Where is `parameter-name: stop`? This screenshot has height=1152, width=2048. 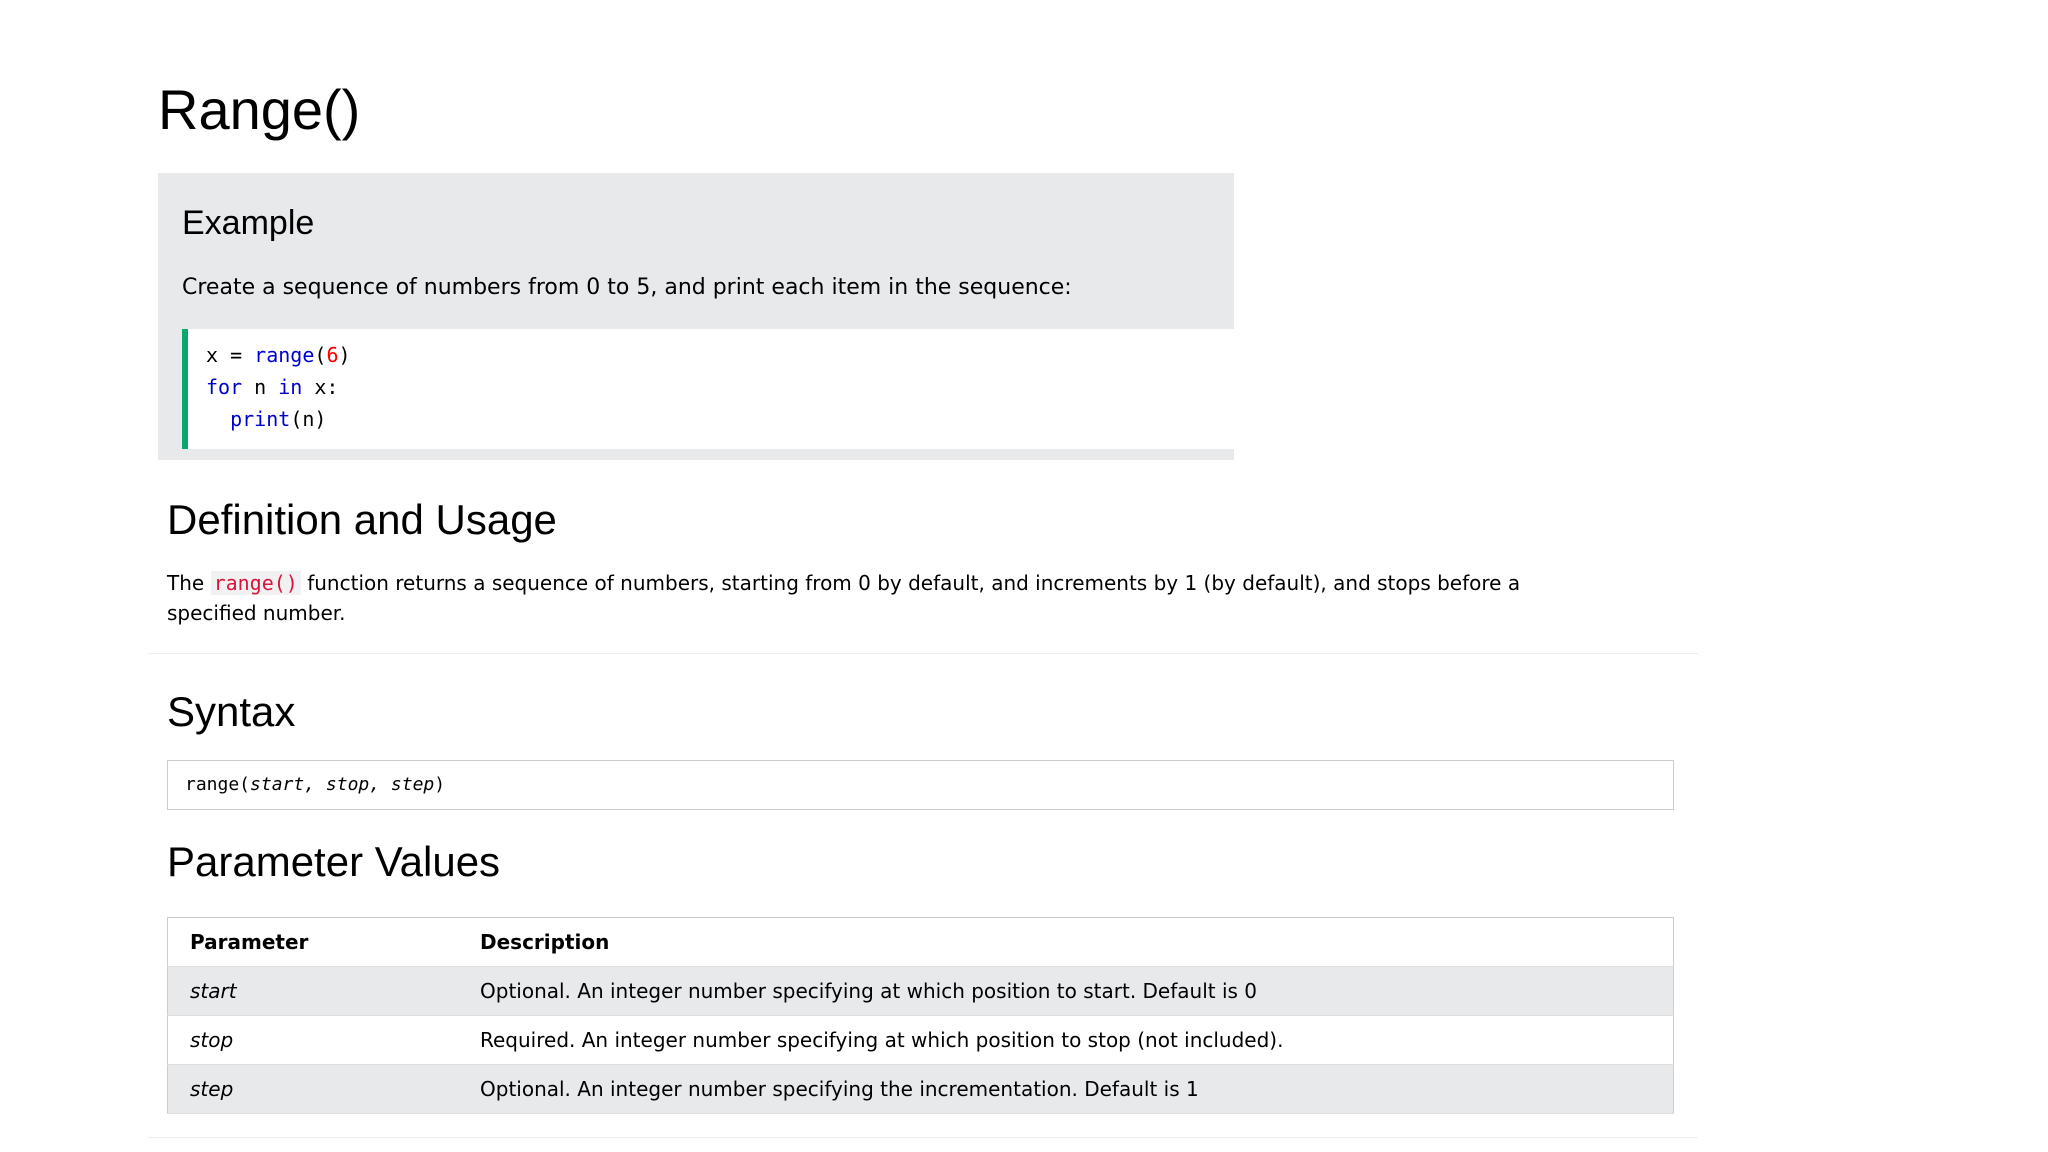
parameter-name: stop is located at coordinates (312, 1040).